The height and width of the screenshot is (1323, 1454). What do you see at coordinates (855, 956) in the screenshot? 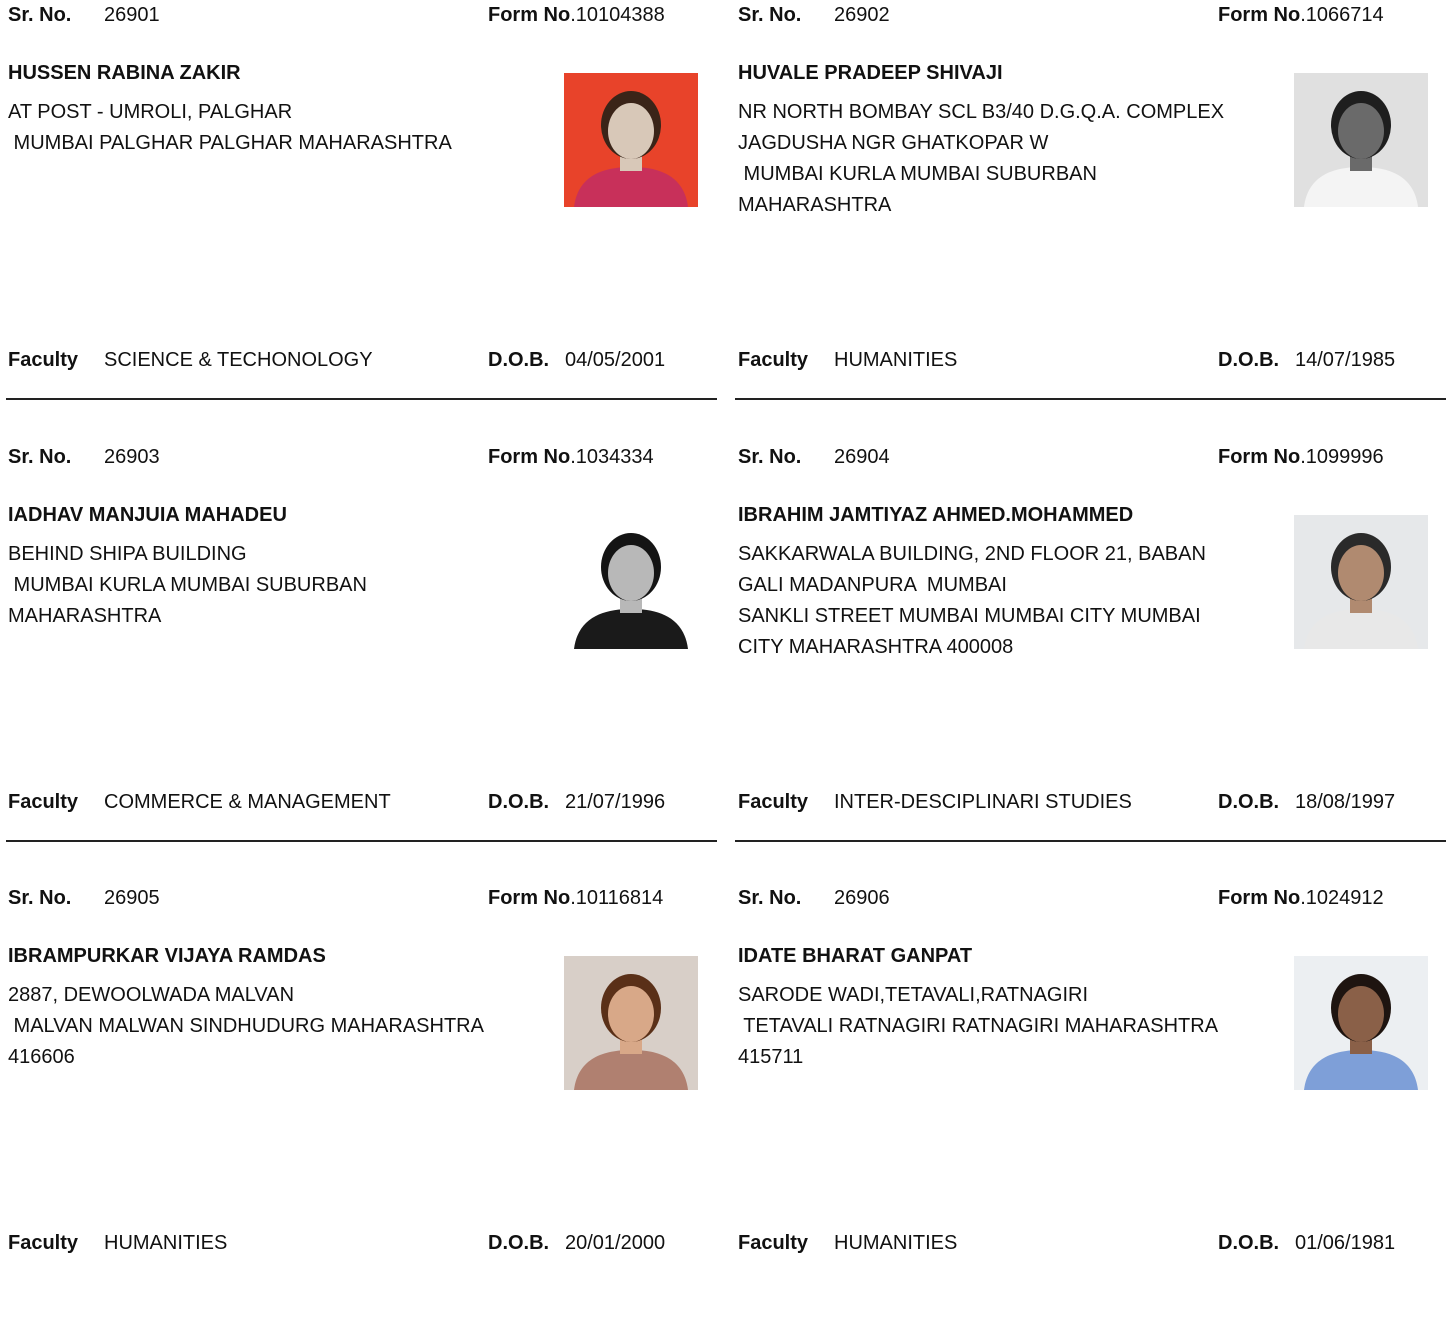
I see `student-name: IDATE BHARAT GANPAT` at bounding box center [855, 956].